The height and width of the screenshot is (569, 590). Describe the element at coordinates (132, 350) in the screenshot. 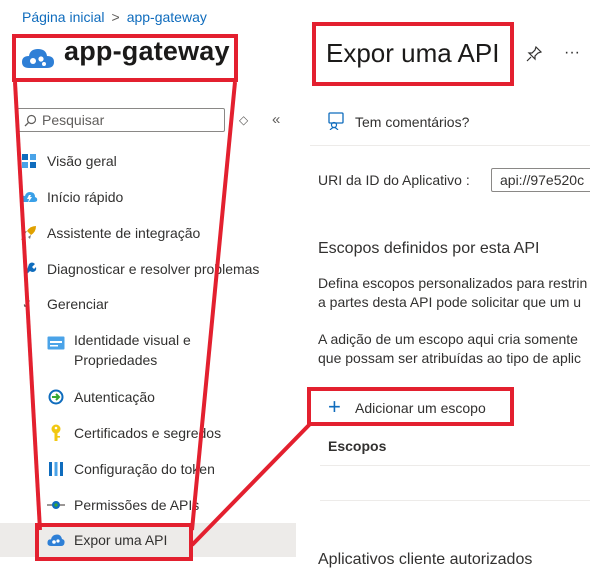

I see `nav-label-wrapped: Identidade visual e Propriedades` at that location.